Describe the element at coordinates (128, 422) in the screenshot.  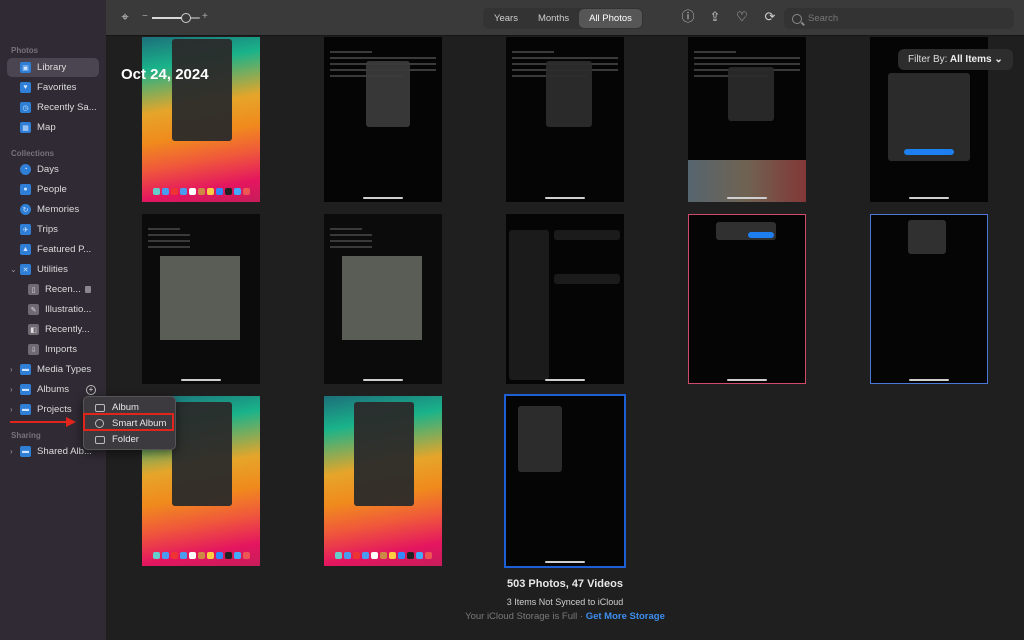
I see `annotation-highlight-box` at that location.